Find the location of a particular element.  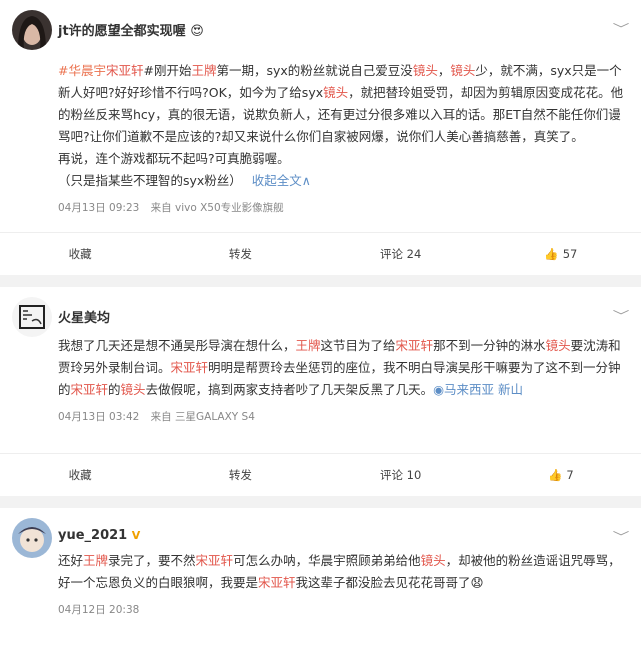

username: yue_2021 V is located at coordinates (99, 535).